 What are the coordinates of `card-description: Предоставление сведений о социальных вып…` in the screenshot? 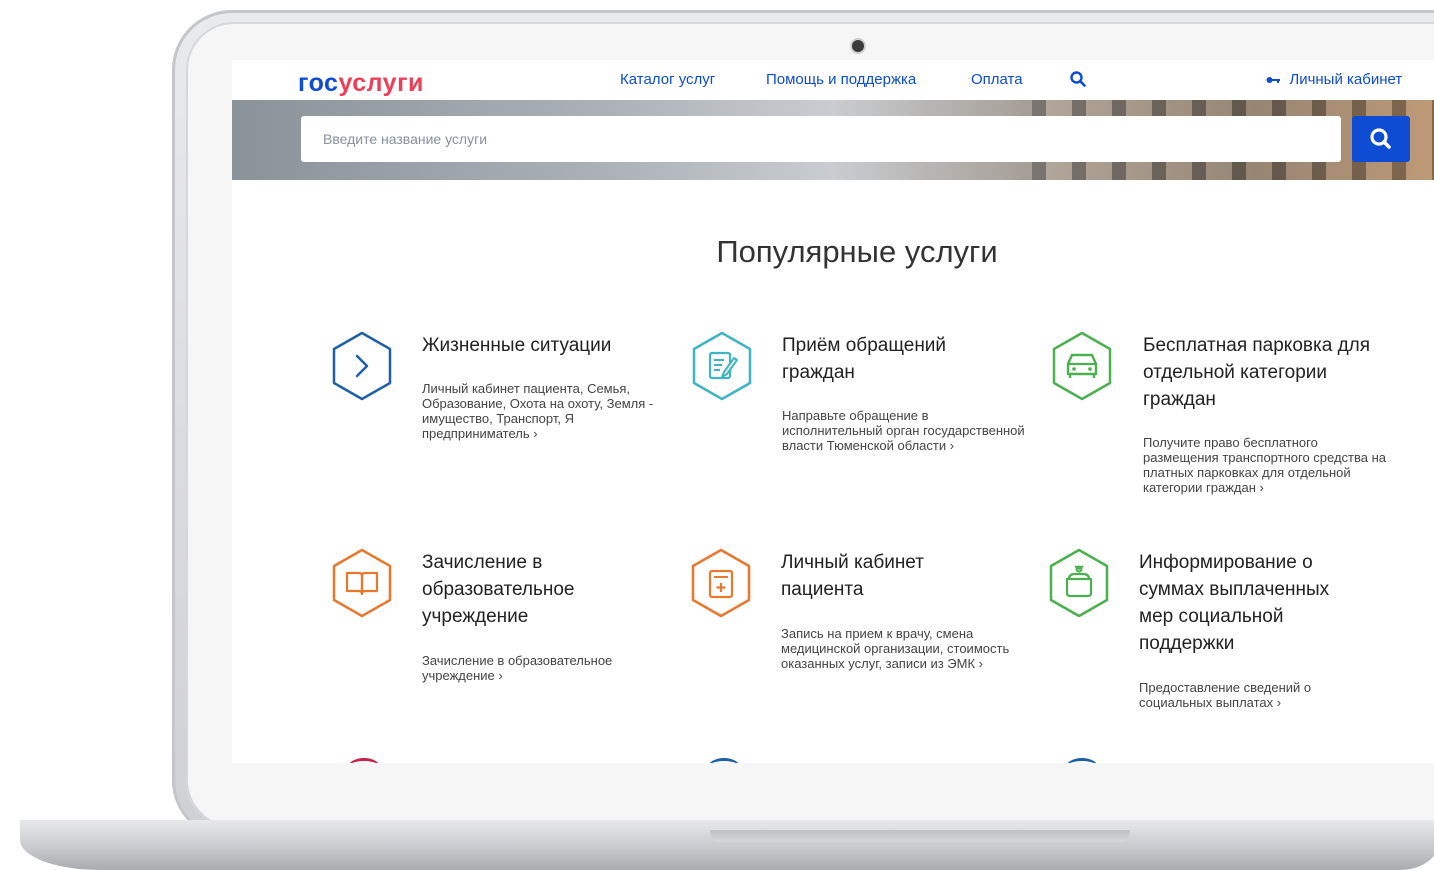 It's located at (1225, 695).